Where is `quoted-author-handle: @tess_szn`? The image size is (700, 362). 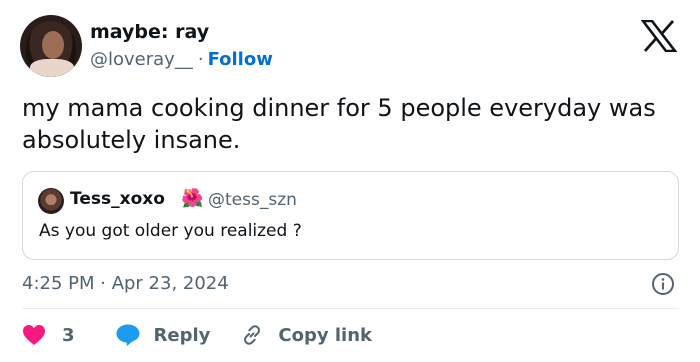
quoted-author-handle: @tess_szn is located at coordinates (252, 200).